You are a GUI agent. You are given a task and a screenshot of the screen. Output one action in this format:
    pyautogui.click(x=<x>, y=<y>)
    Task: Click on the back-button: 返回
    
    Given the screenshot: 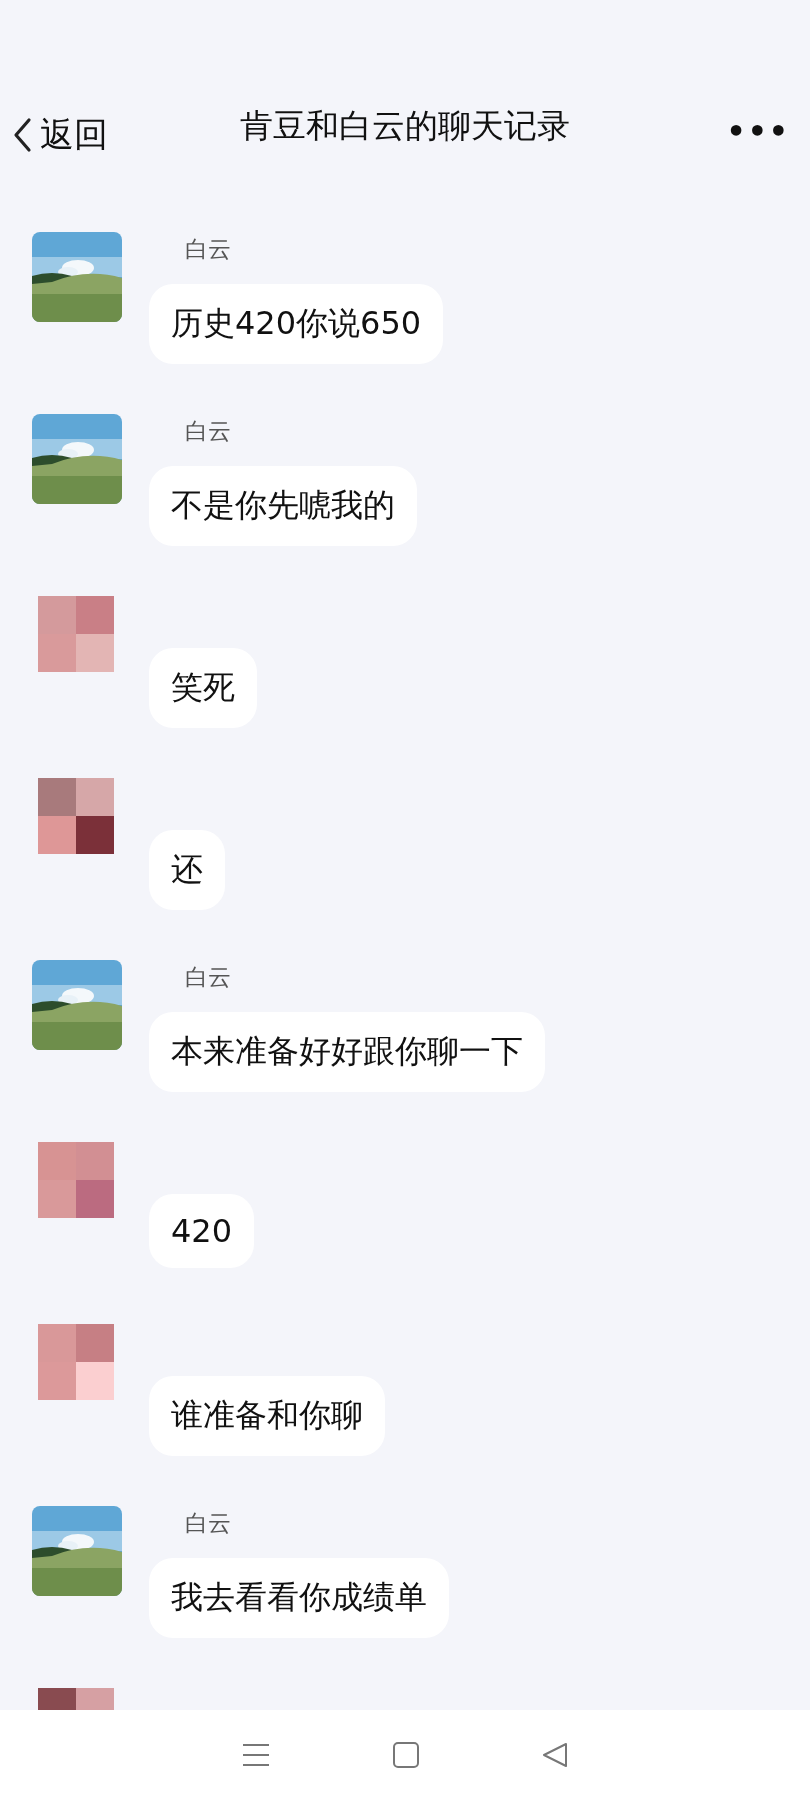 What is the action you would take?
    pyautogui.click(x=60, y=135)
    